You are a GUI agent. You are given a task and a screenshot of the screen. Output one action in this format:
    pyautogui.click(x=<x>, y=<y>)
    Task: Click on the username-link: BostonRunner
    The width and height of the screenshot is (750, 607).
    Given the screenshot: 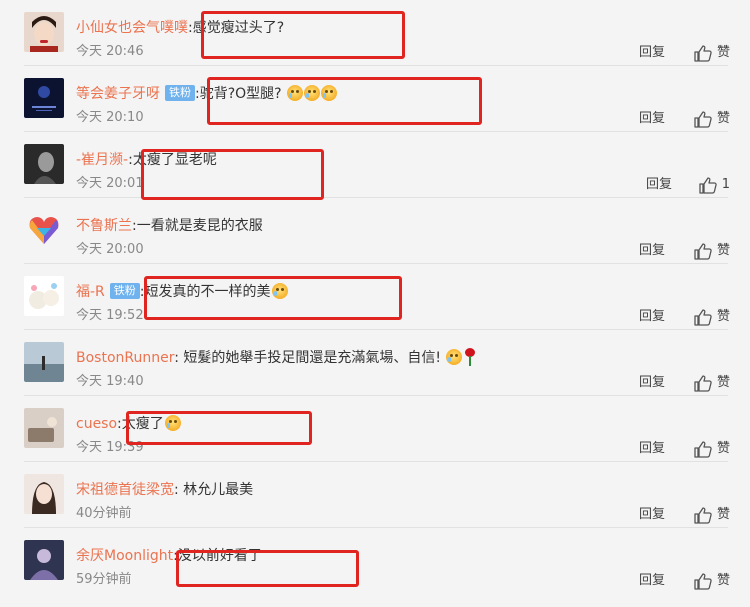 What is the action you would take?
    pyautogui.click(x=125, y=358)
    